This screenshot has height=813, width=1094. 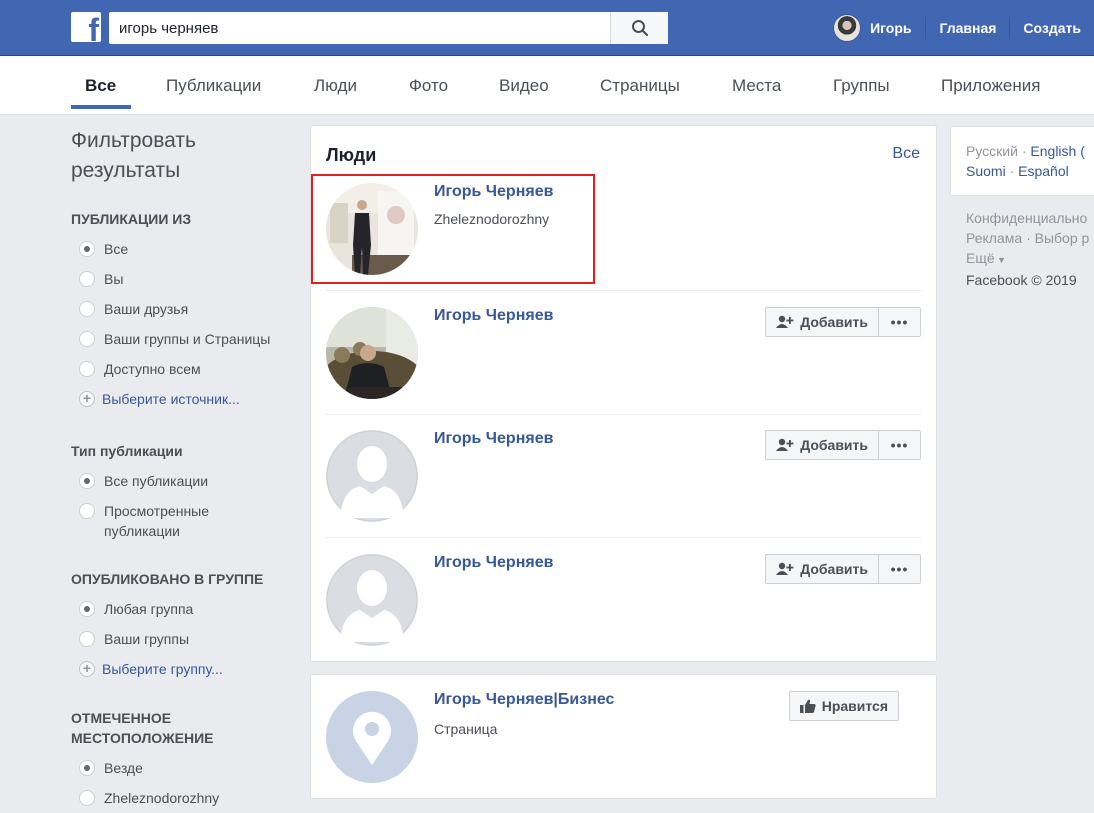 I want to click on tab-people: Люди, so click(x=335, y=85).